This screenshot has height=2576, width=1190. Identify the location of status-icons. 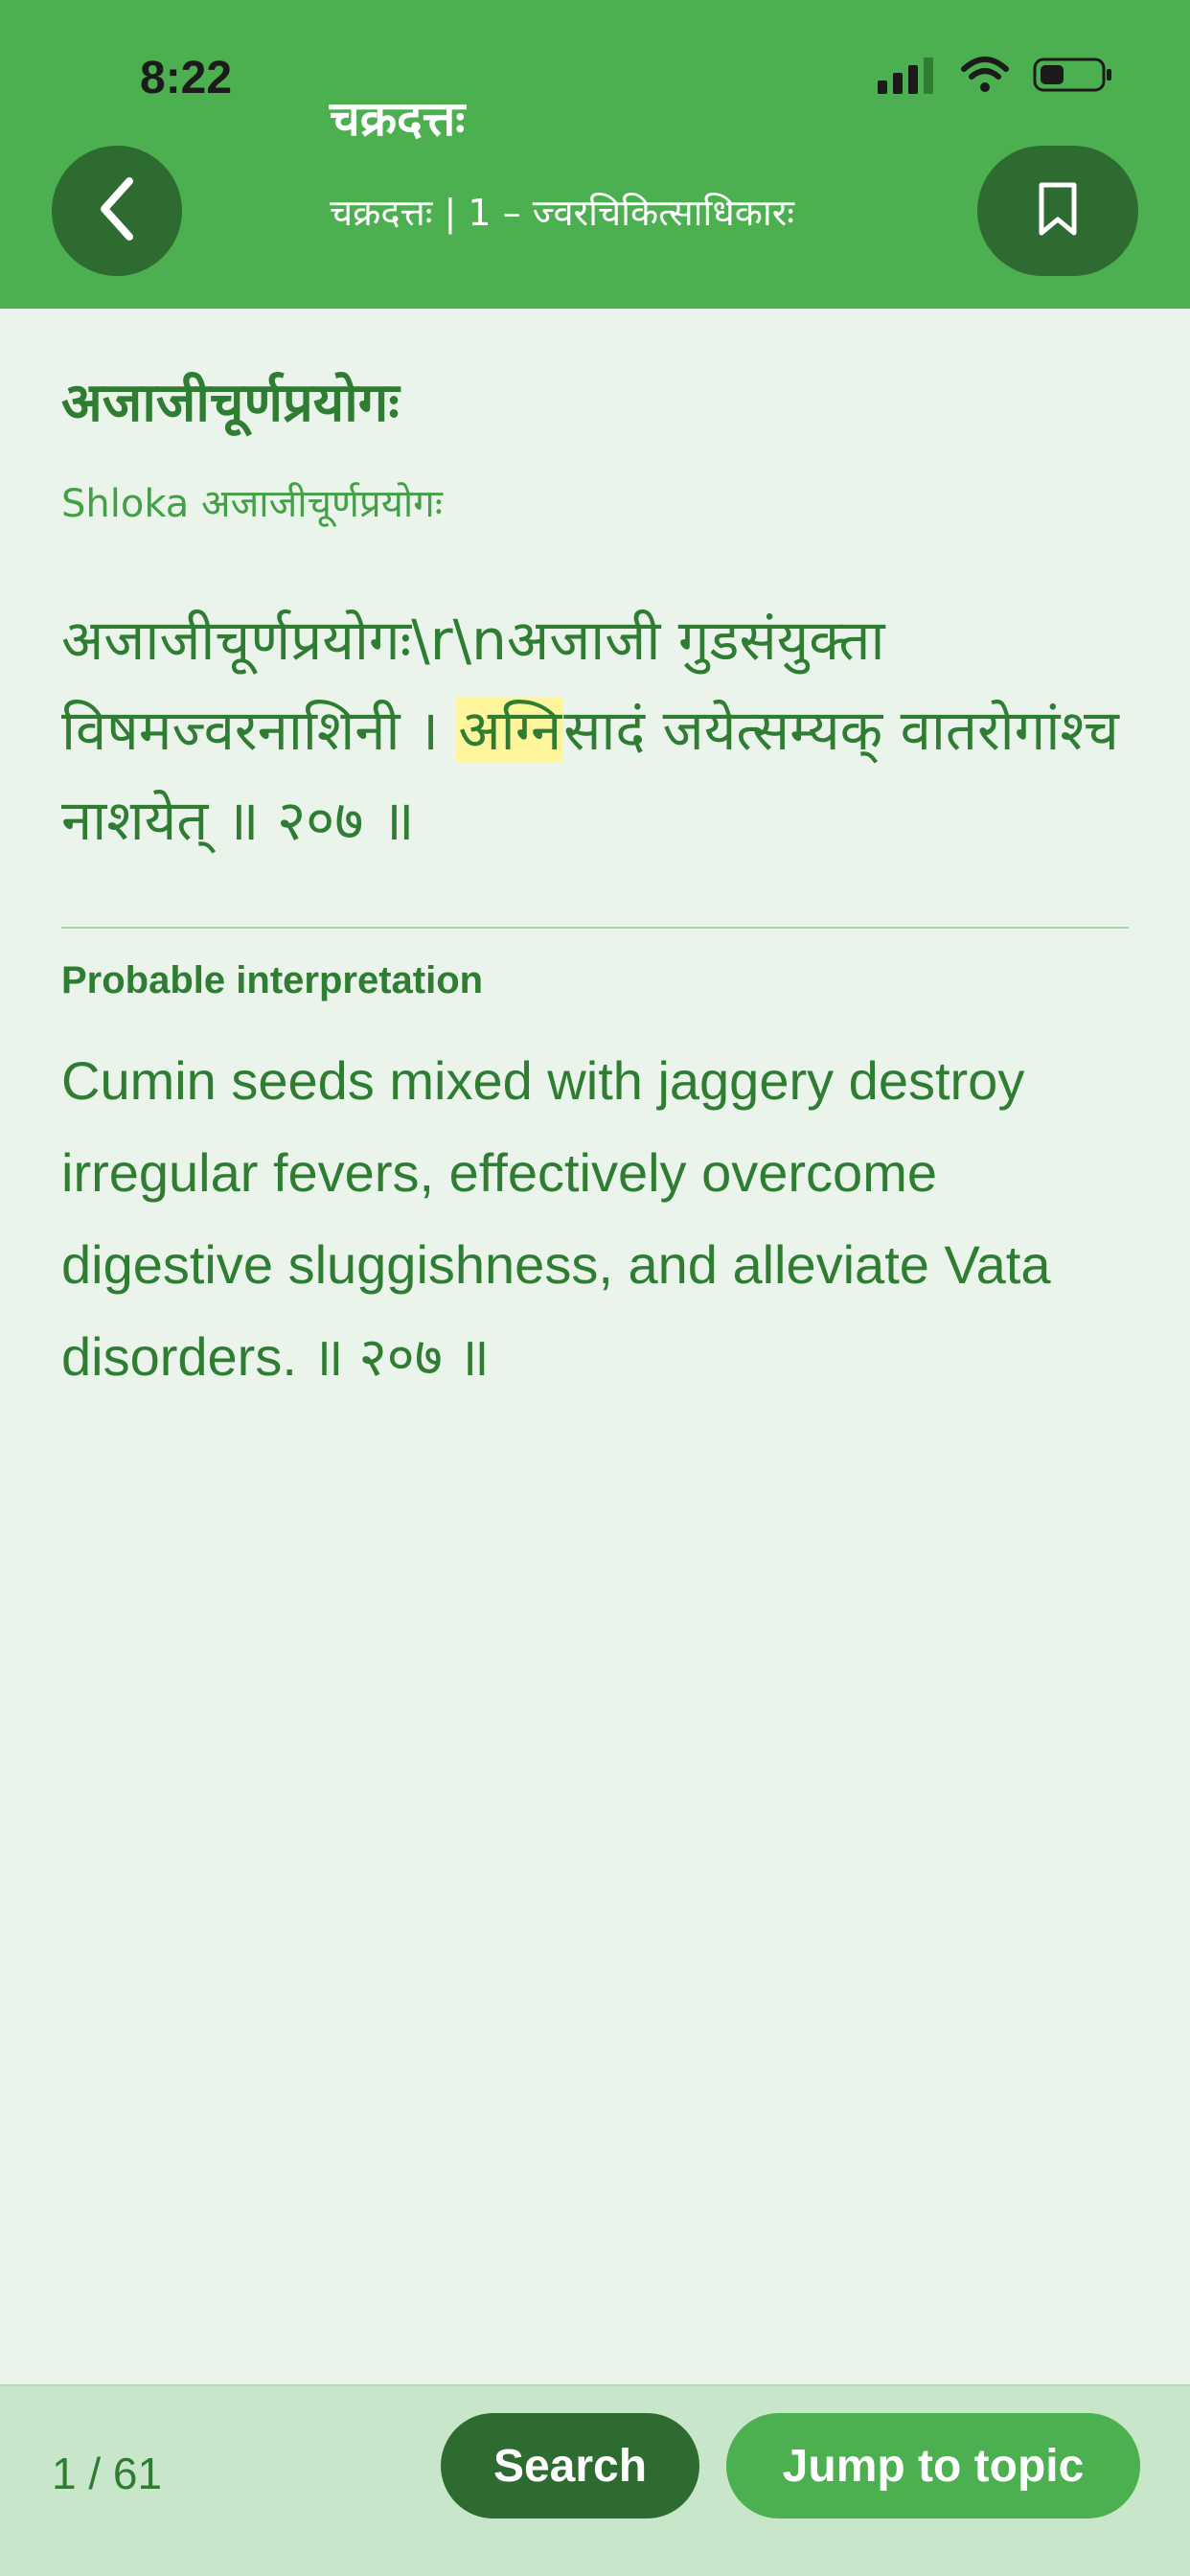
(996, 77).